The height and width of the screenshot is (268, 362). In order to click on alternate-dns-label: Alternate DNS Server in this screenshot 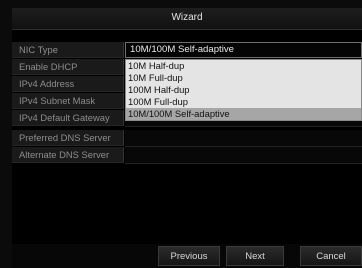, I will do `click(68, 155)`.